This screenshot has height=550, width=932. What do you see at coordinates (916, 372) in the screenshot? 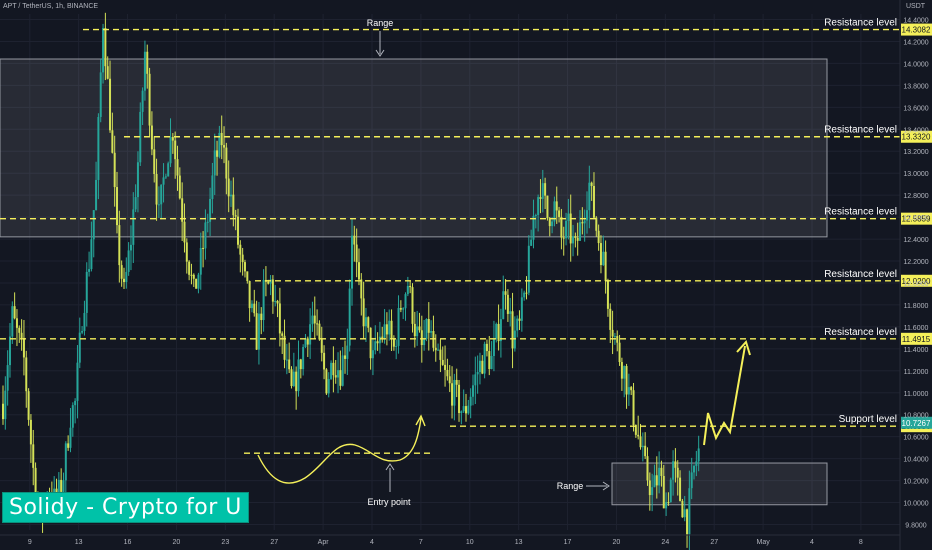
I see `price-tick-label: 11.2000` at bounding box center [916, 372].